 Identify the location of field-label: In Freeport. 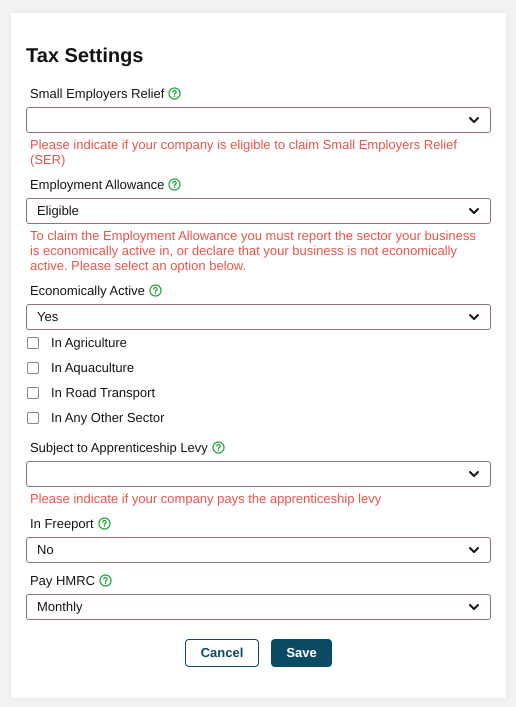
(62, 523).